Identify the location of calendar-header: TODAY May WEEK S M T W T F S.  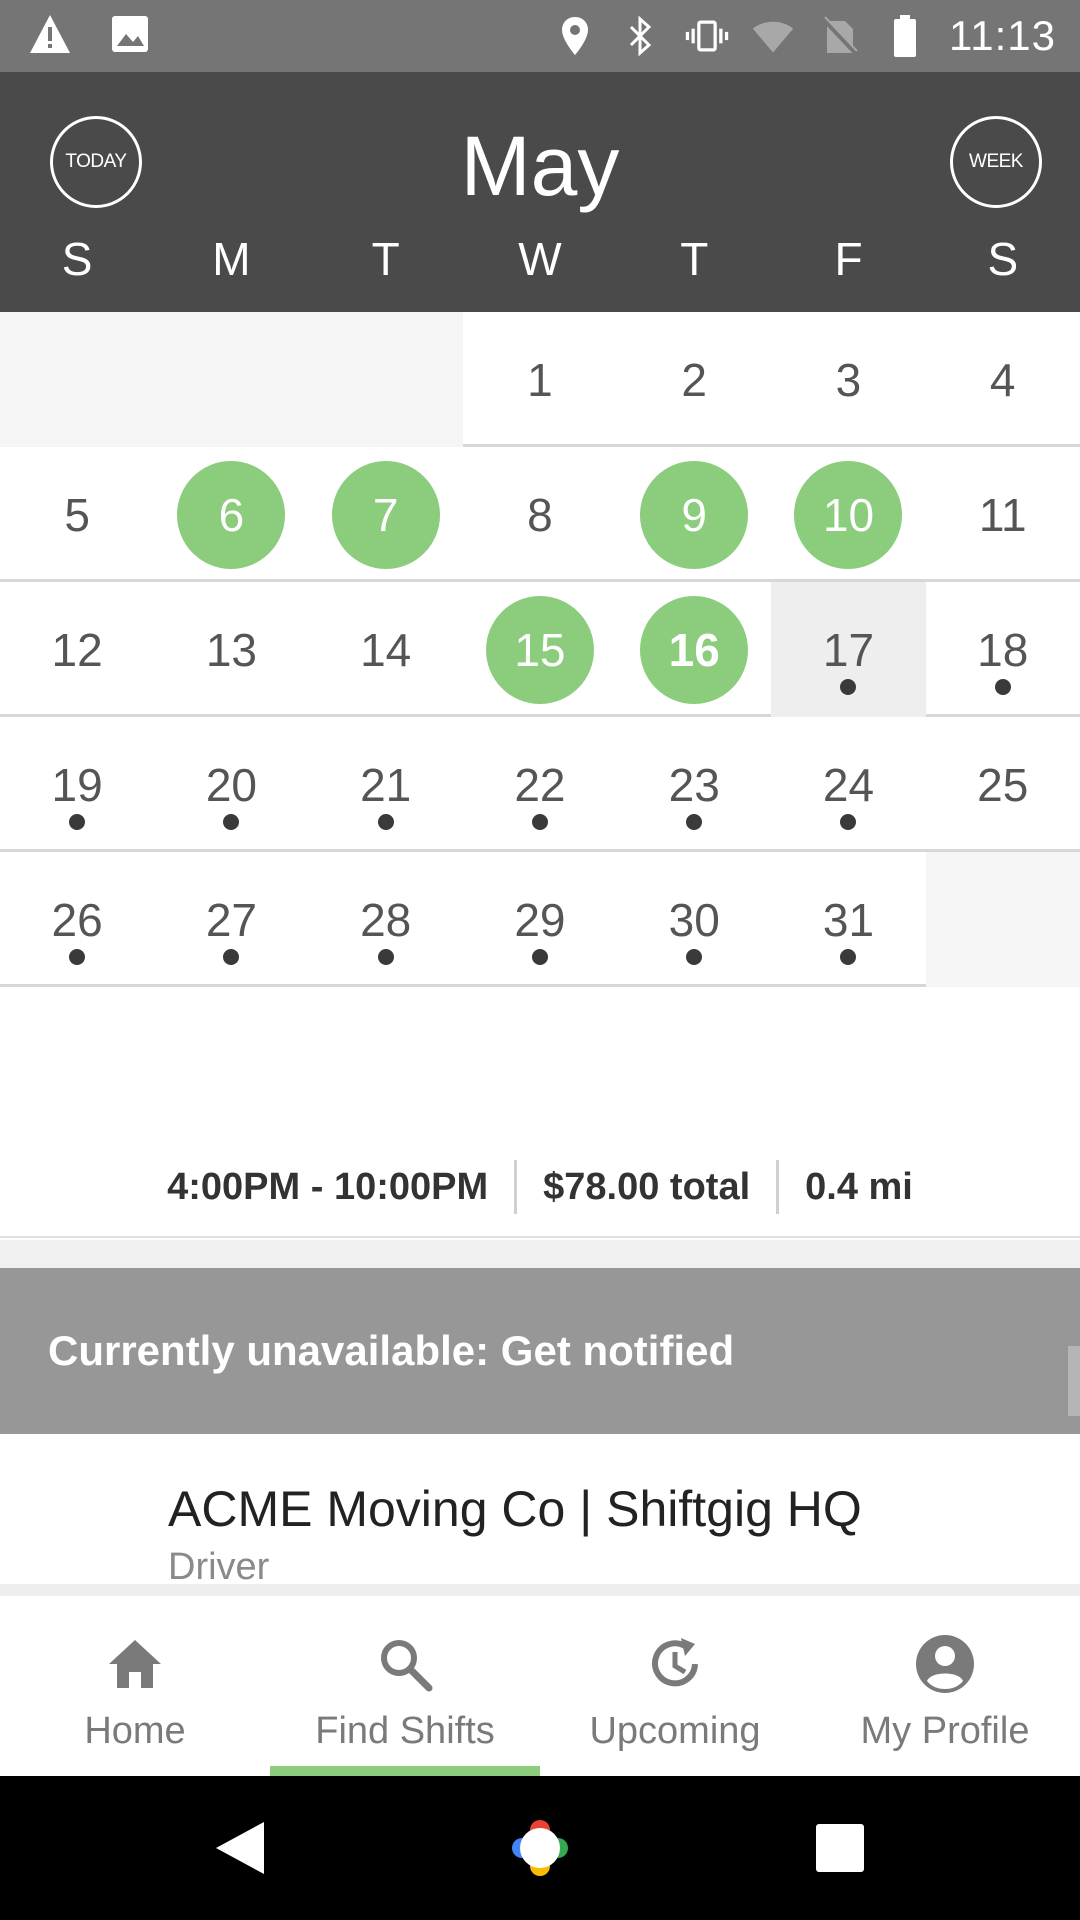
(540, 192).